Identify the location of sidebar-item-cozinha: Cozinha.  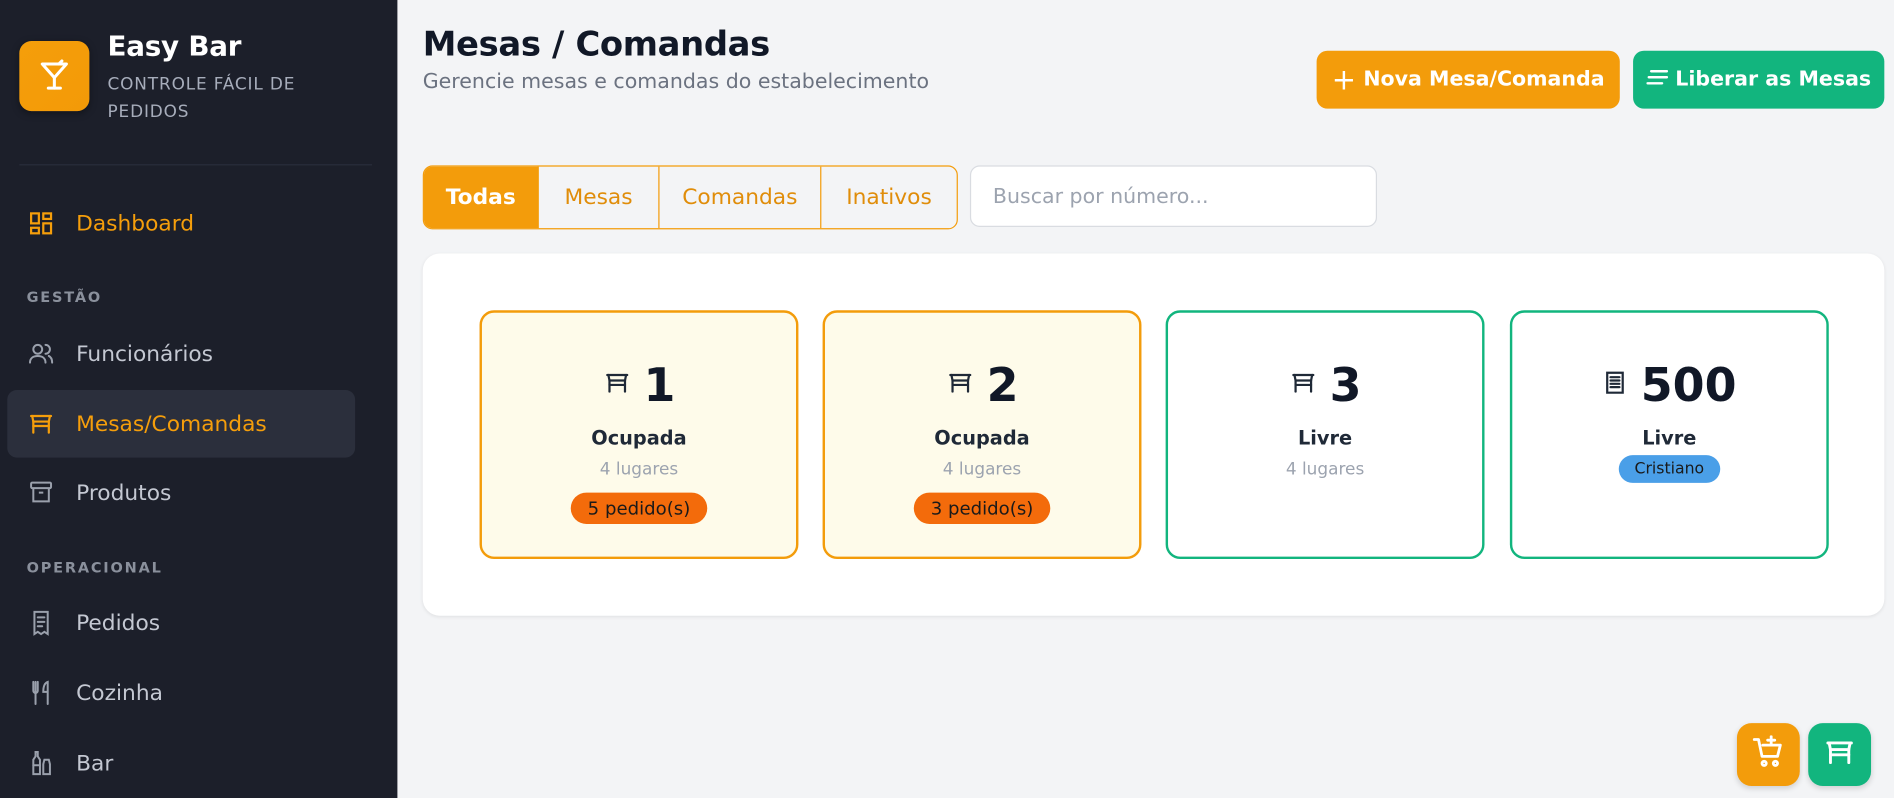
(181, 693).